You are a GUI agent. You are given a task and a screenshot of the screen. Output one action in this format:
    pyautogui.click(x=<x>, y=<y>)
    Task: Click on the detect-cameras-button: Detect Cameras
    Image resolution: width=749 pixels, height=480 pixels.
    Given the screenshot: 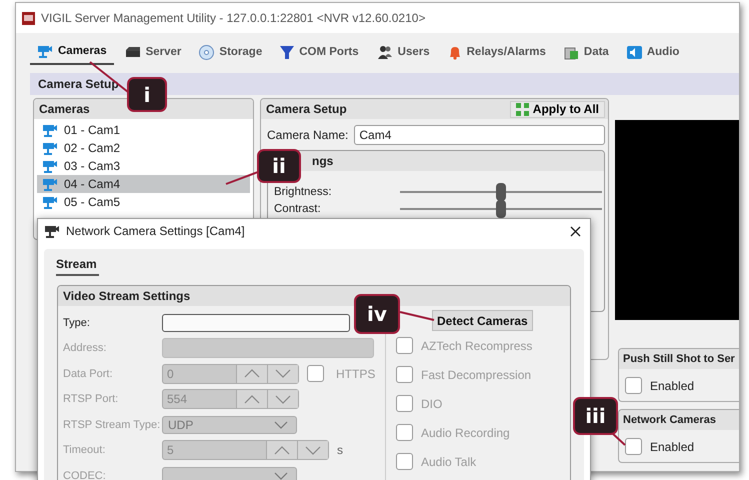 What is the action you would take?
    pyautogui.click(x=482, y=320)
    